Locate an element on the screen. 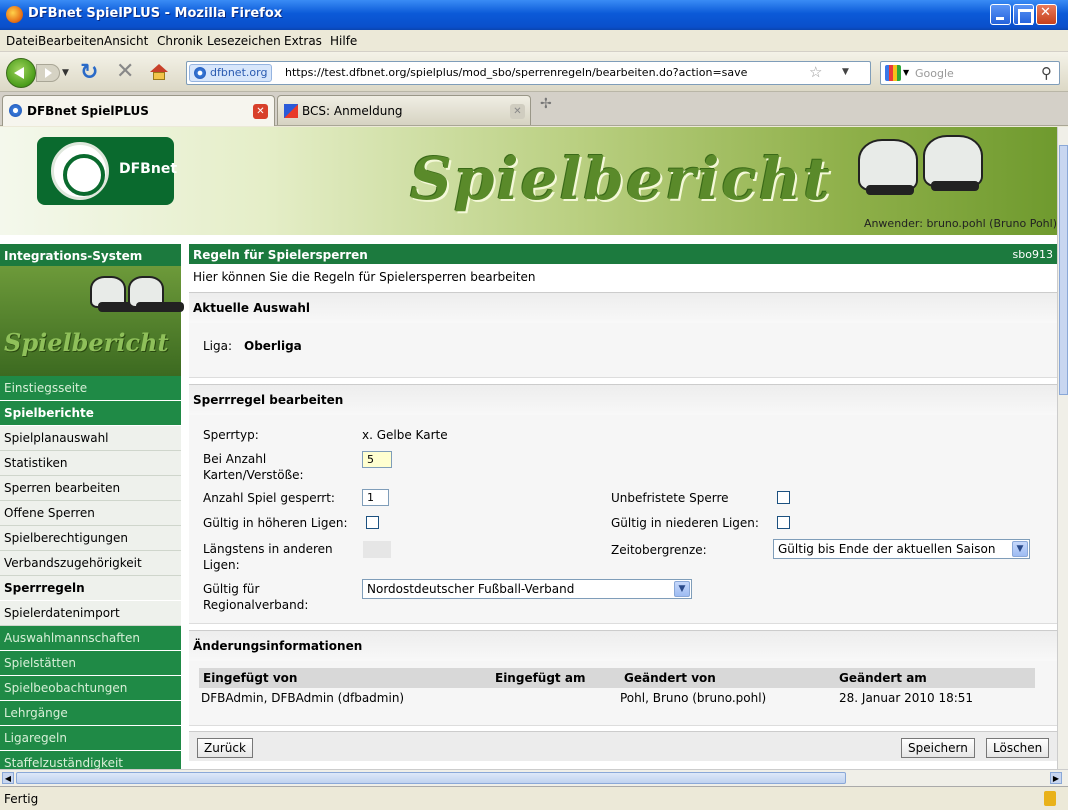  close-window-button is located at coordinates (1046, 14).